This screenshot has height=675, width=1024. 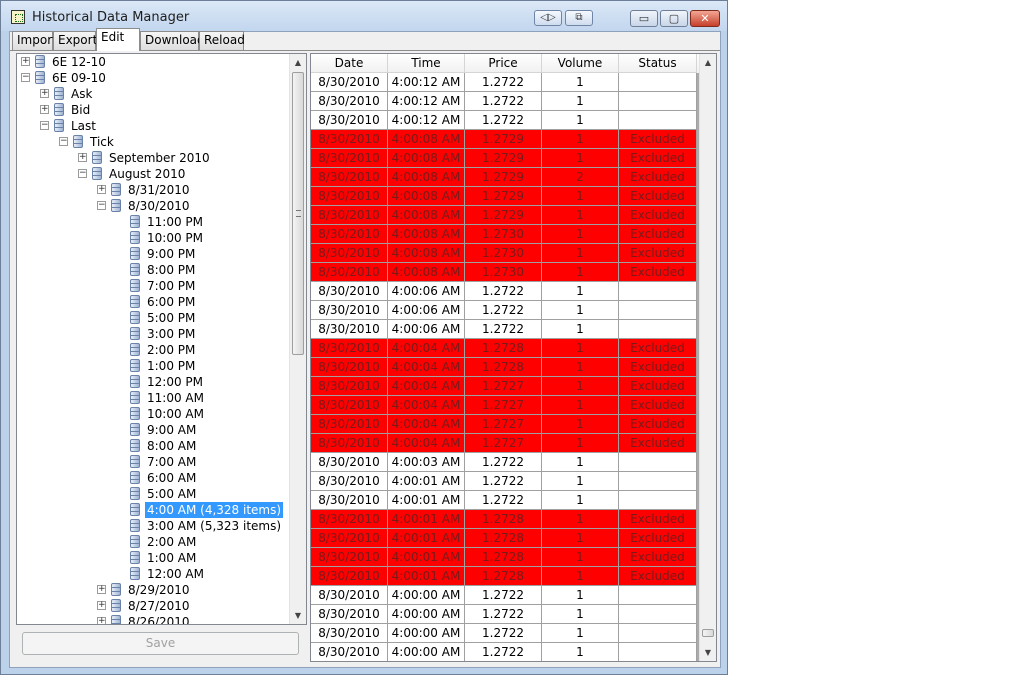 I want to click on tree-node: + Bid, so click(x=153, y=110).